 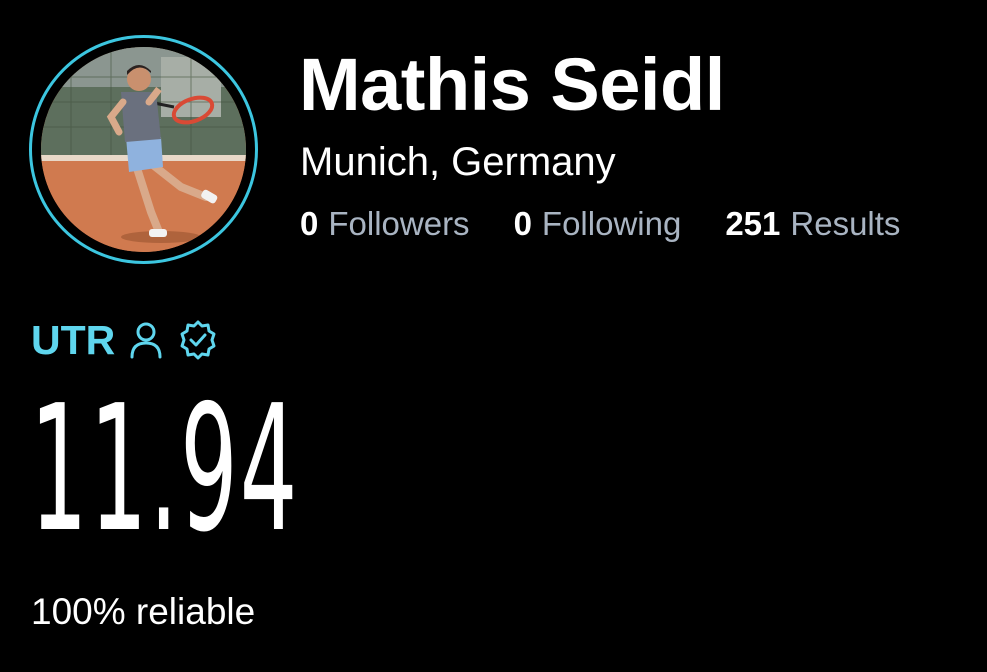 I want to click on following-count: 0, so click(x=522, y=223).